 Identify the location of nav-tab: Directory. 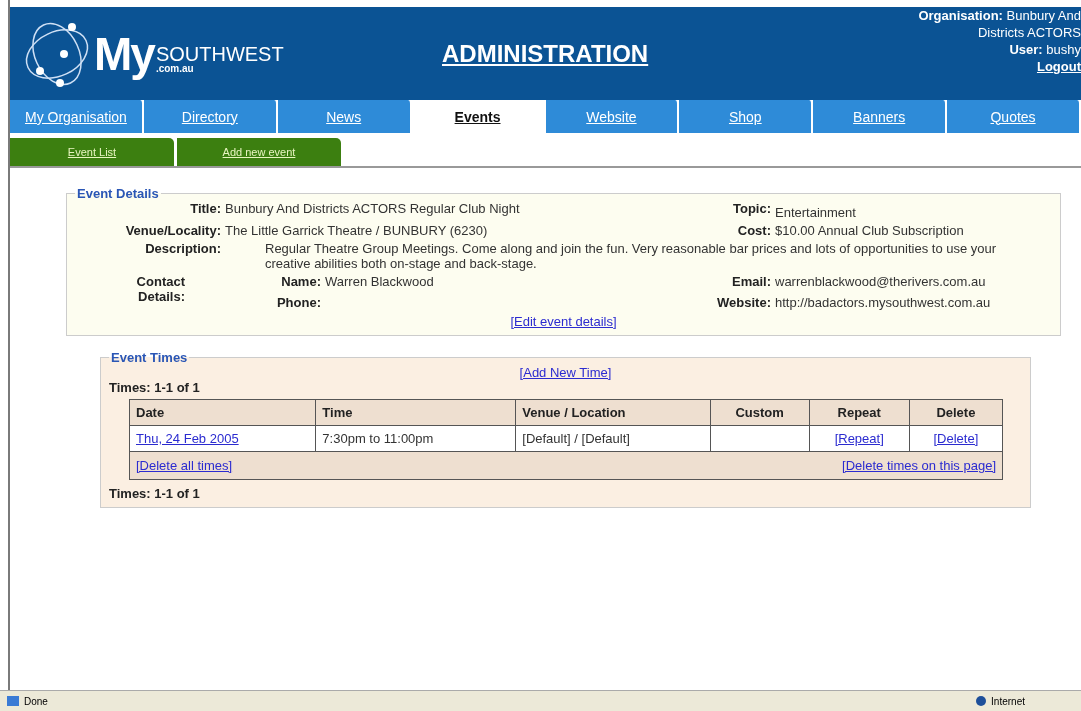
(210, 116).